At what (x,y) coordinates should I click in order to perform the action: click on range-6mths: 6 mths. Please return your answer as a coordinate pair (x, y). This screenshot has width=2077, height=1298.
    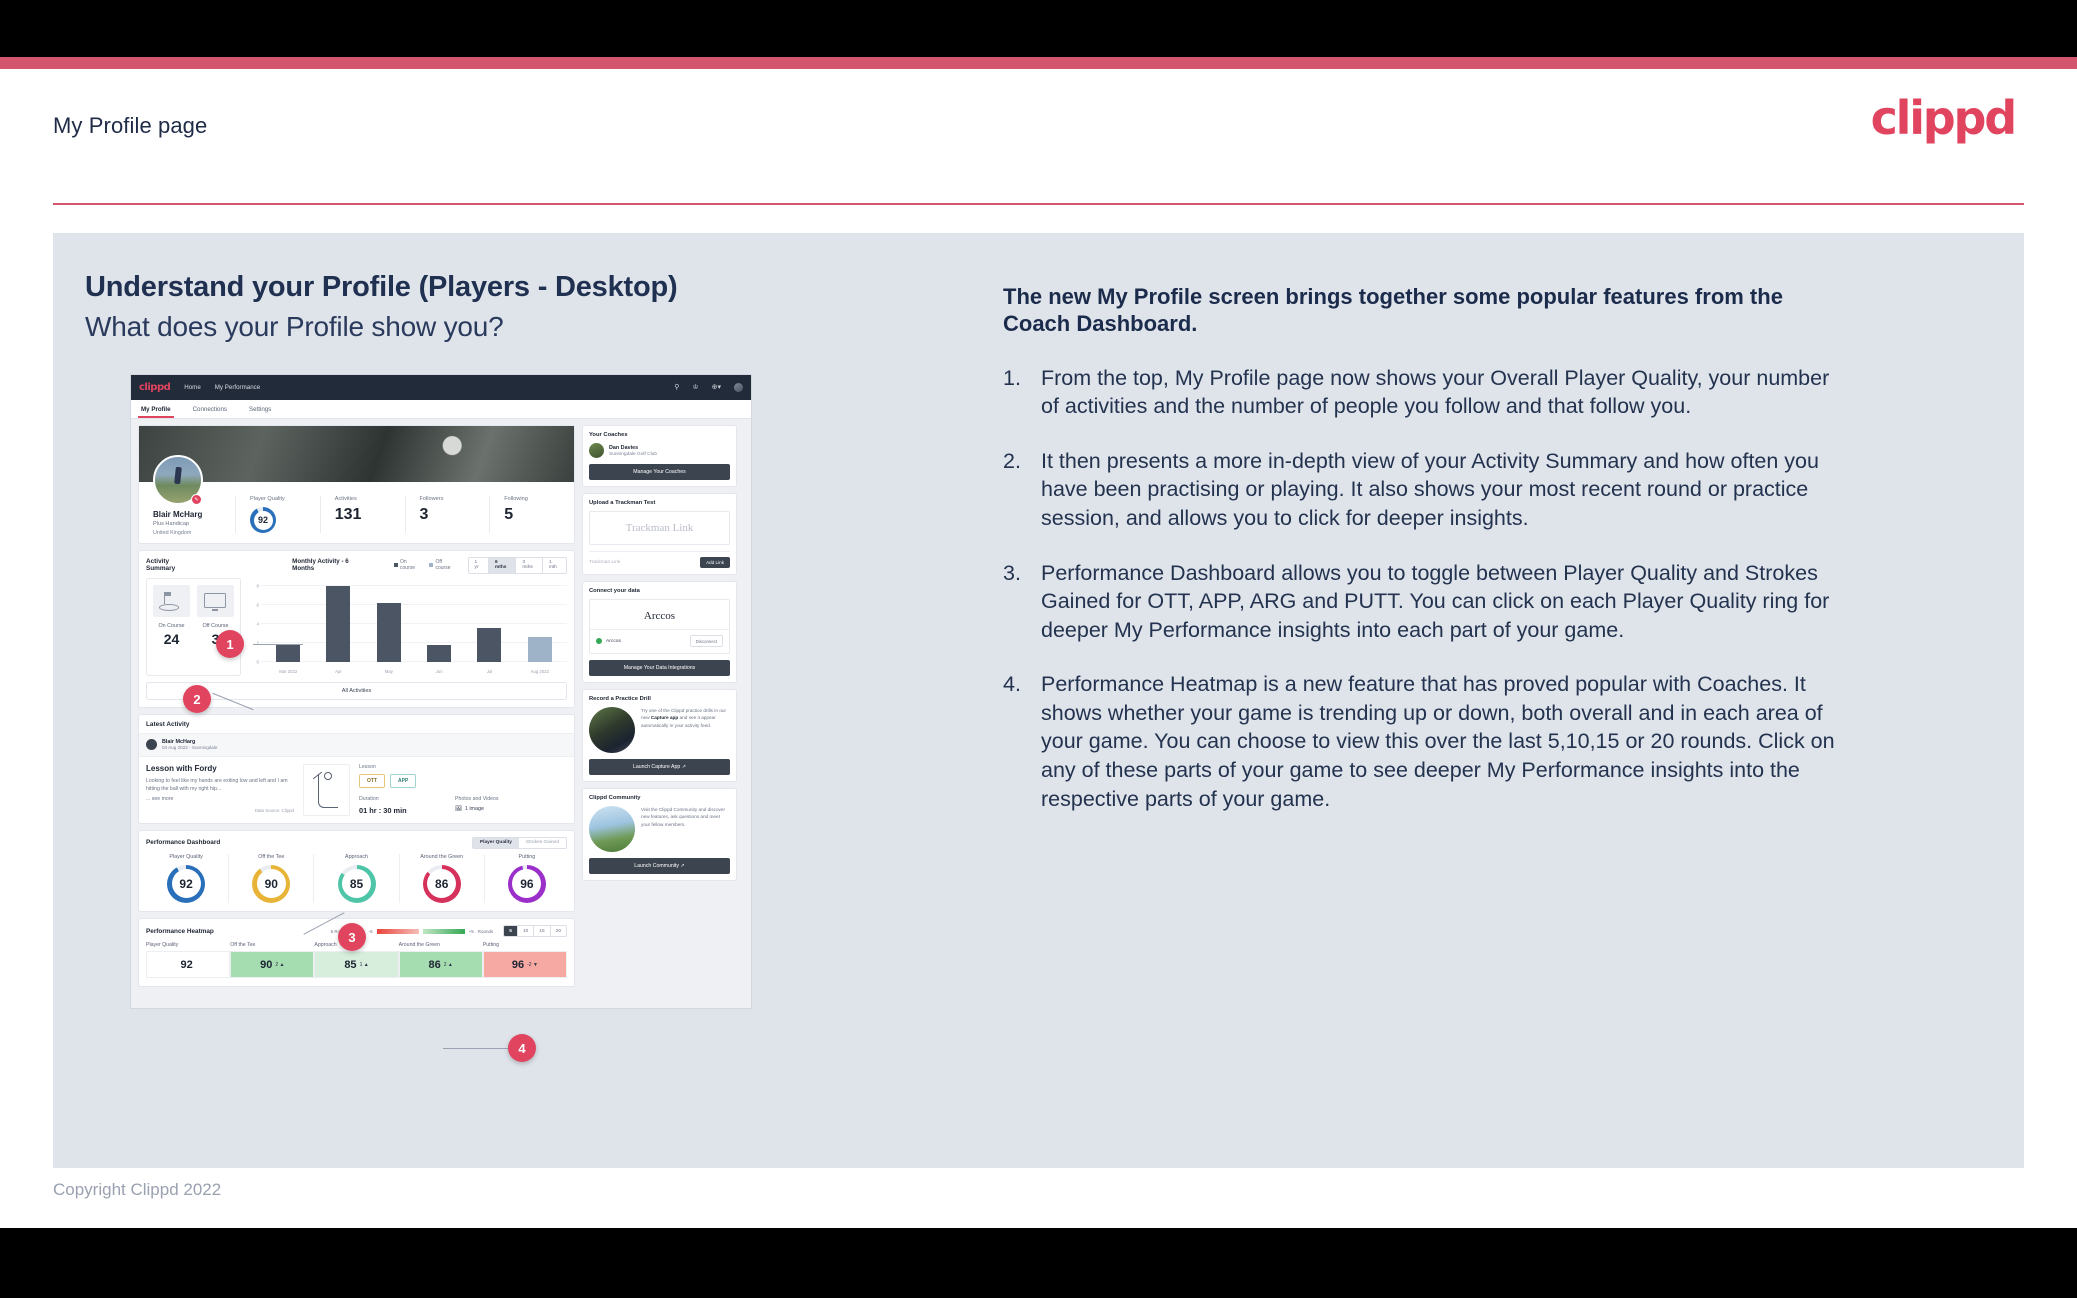
    Looking at the image, I should click on (502, 565).